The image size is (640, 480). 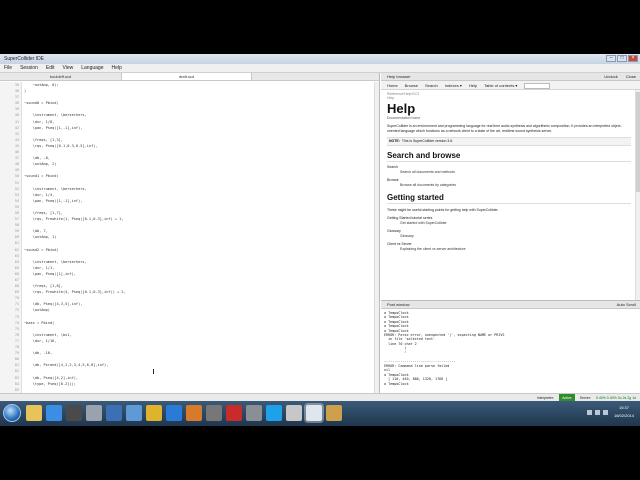 I want to click on menu-language: Language, so click(x=92, y=68).